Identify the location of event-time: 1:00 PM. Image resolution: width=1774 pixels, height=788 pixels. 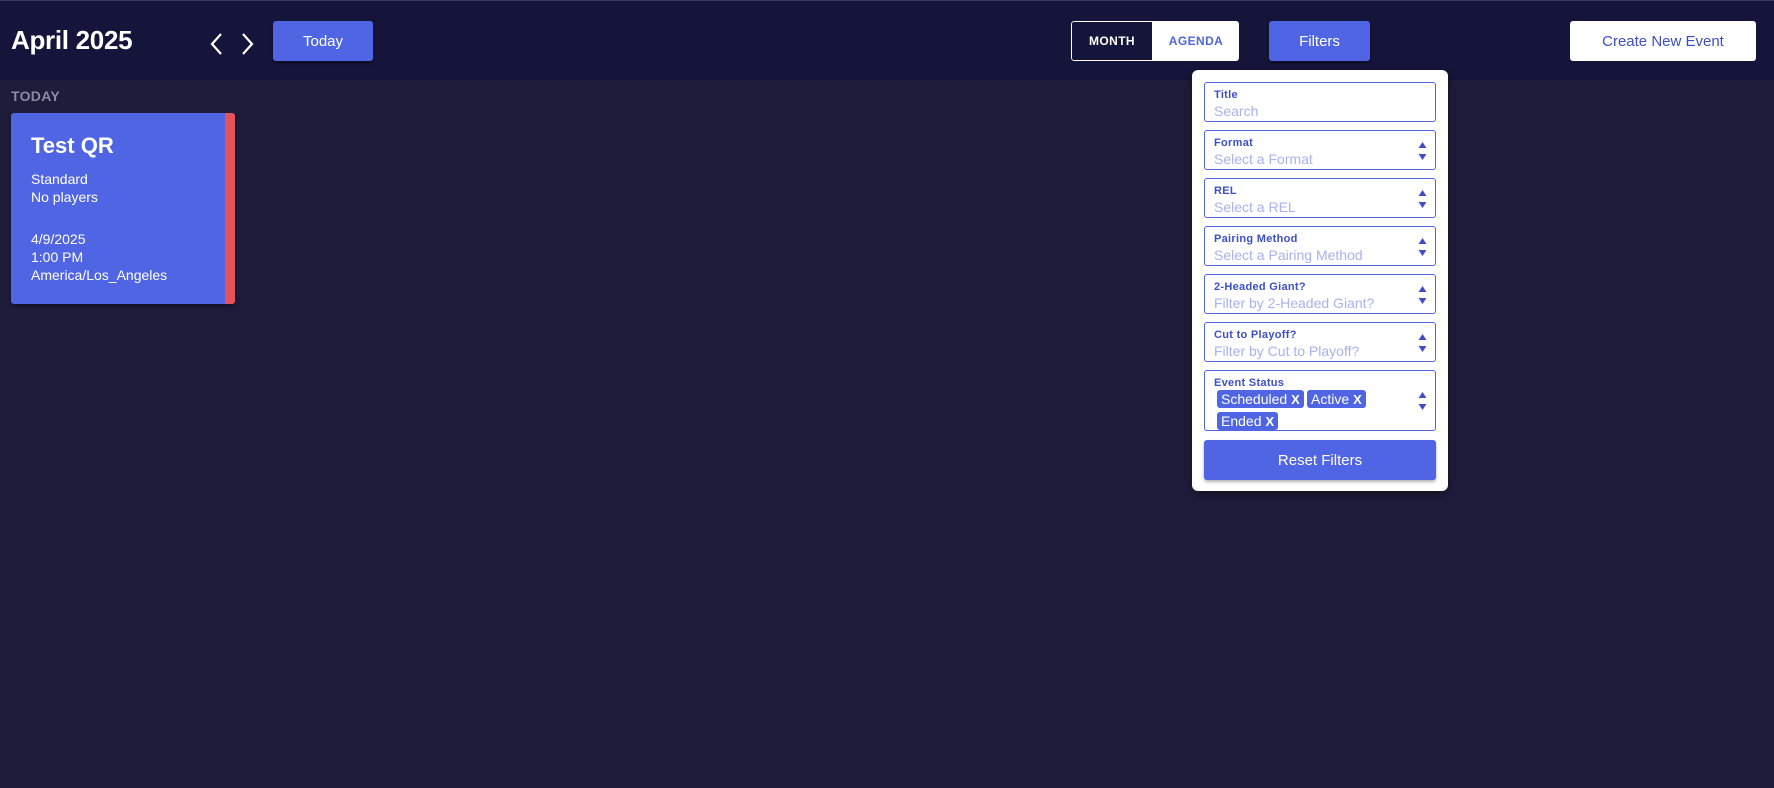
(57, 257).